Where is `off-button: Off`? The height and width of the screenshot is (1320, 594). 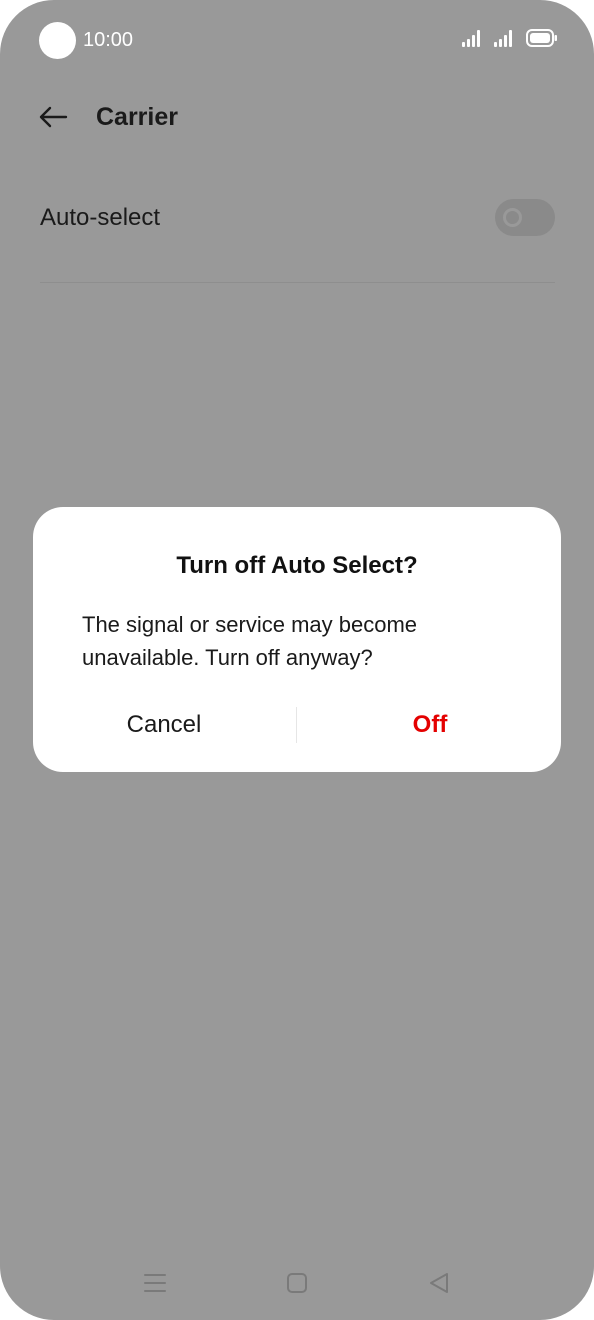 off-button: Off is located at coordinates (430, 725).